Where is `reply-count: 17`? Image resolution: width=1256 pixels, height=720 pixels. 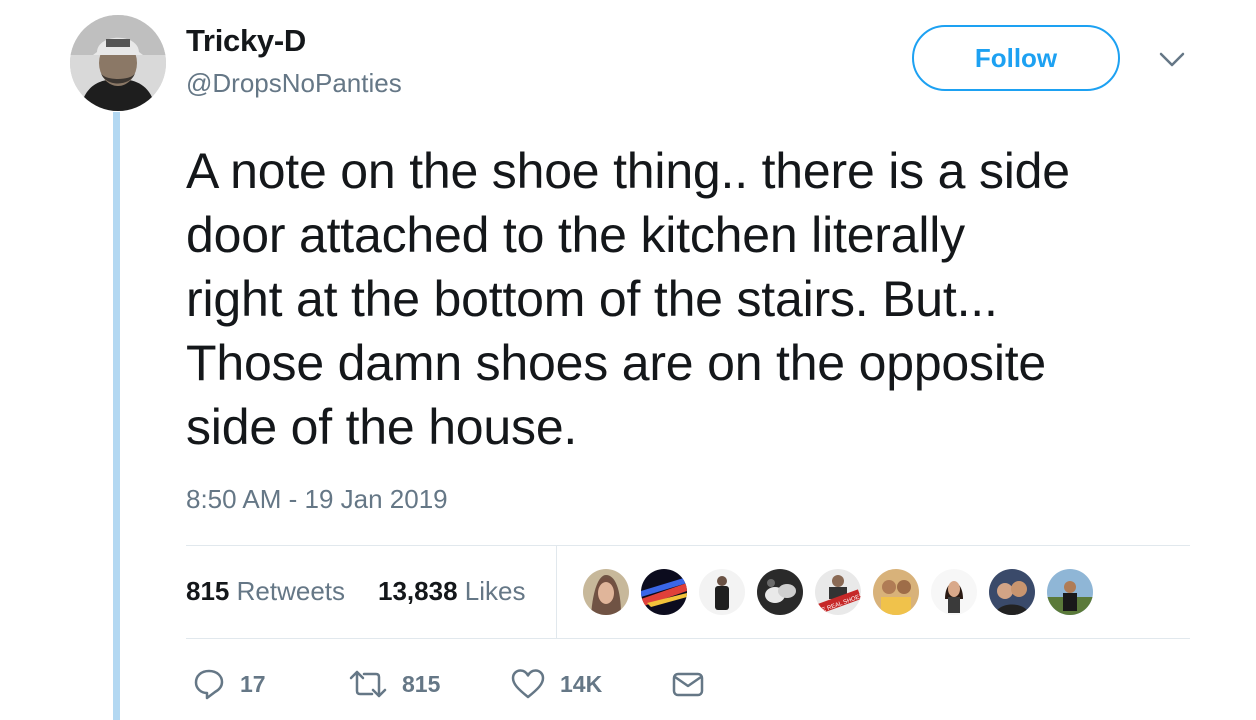 reply-count: 17 is located at coordinates (253, 683).